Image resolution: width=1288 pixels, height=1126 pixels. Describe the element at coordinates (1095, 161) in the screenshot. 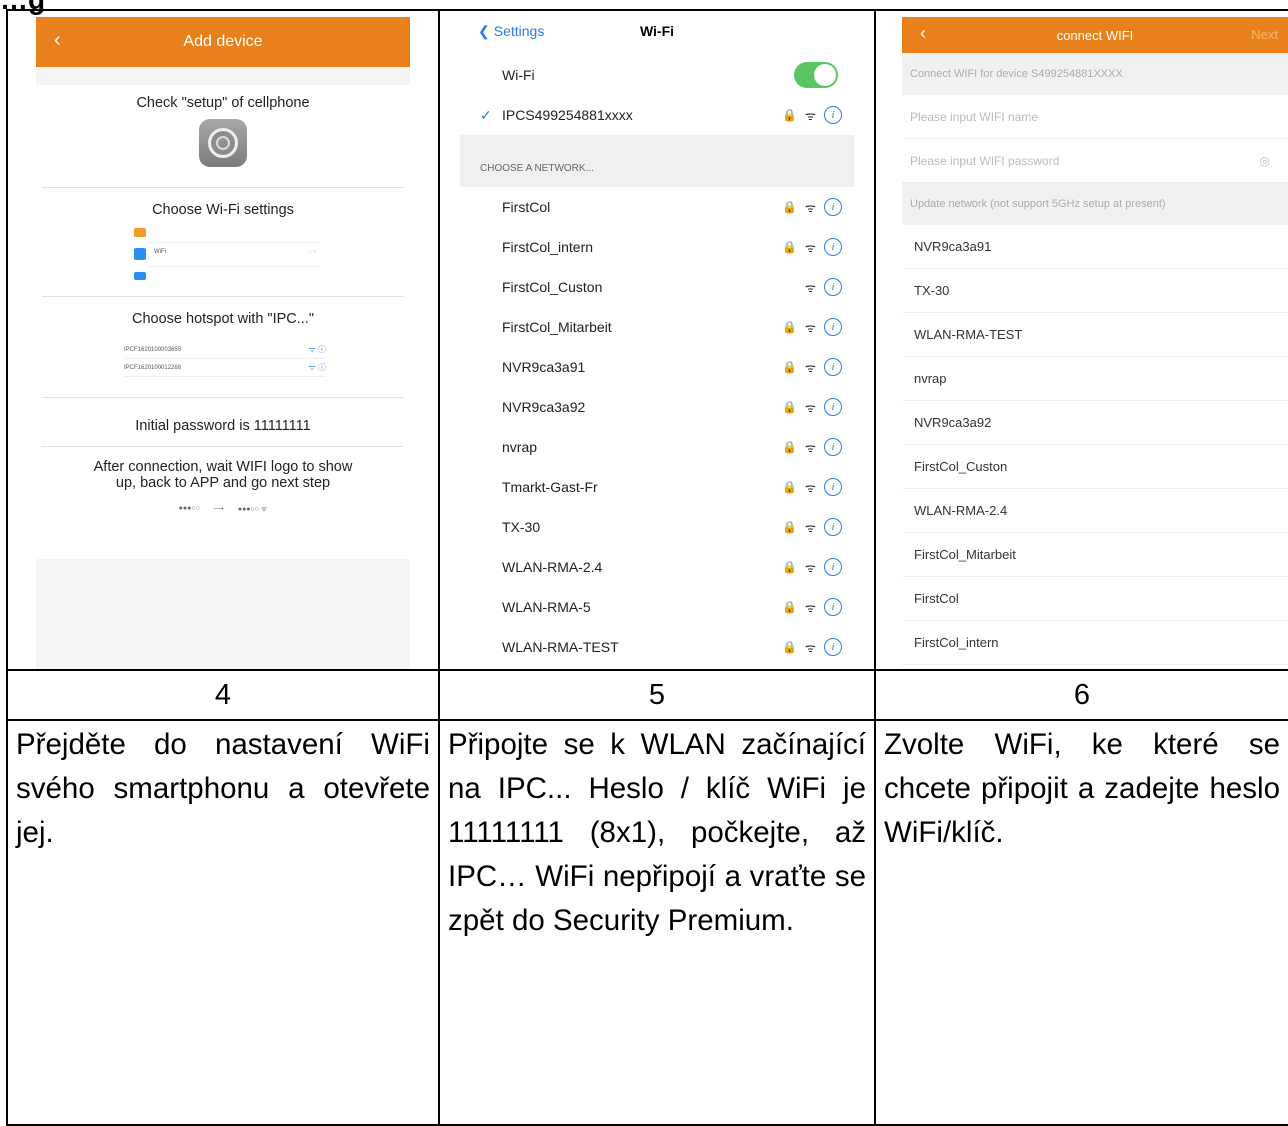

I see `wifi-password-input: Please input WIFI password ◎` at that location.